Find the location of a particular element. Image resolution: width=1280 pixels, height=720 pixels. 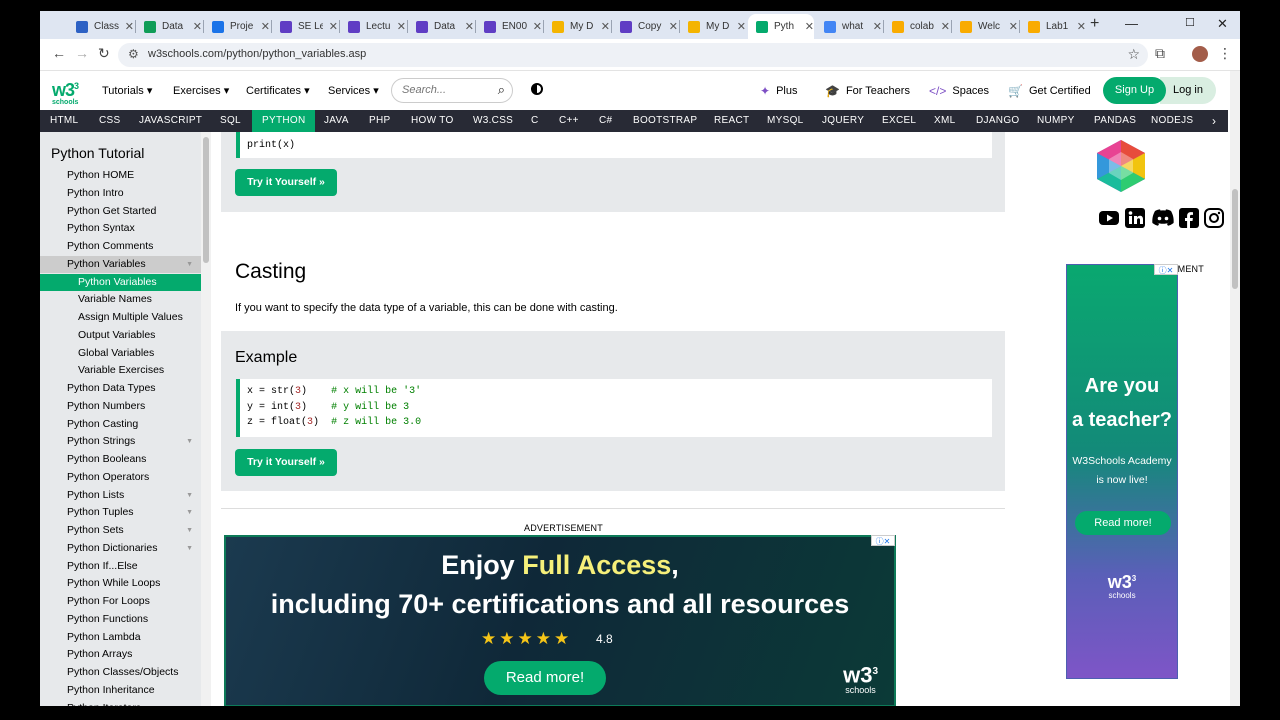

topic-how-to: HOW TO is located at coordinates (432, 121).